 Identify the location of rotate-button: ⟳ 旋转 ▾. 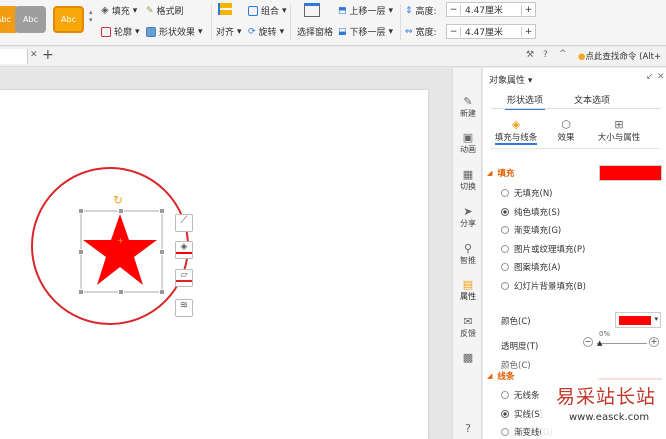
(266, 32).